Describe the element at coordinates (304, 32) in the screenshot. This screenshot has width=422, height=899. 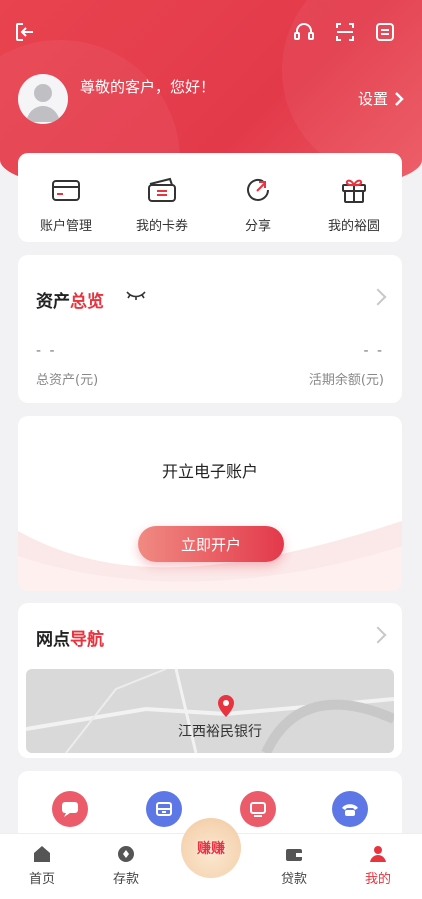
I see `headset-icon` at that location.